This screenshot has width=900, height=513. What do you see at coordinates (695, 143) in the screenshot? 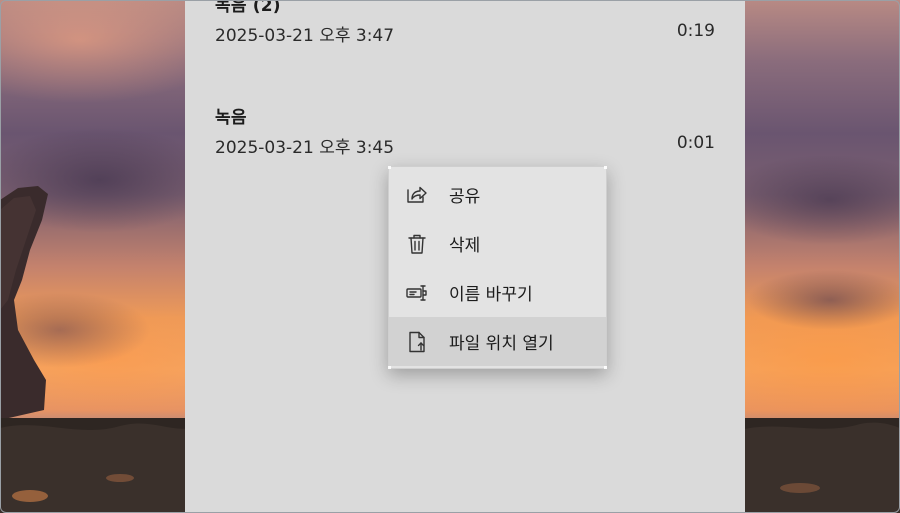
I see `recording-duration: 0:01` at bounding box center [695, 143].